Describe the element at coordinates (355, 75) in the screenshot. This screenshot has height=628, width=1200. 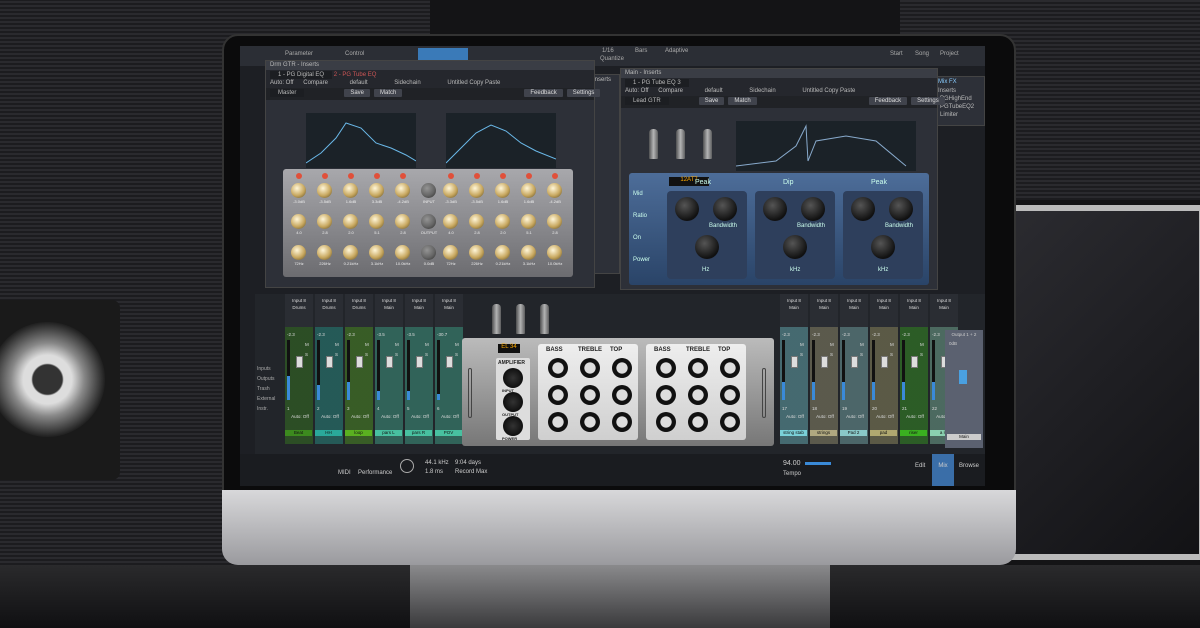
I see `plugin-tab: 2 - PG Tube EQ` at that location.